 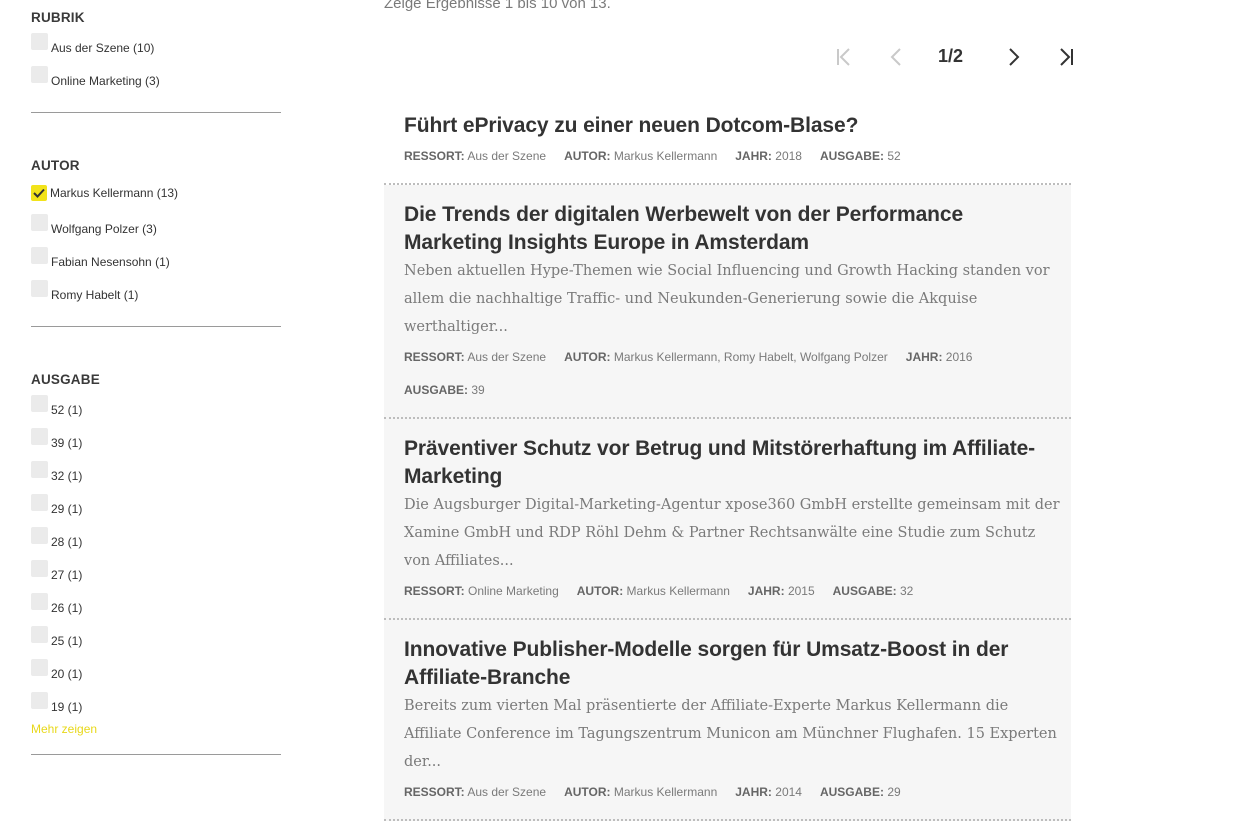 What do you see at coordinates (860, 792) in the screenshot?
I see `meta-ausgabe: AUSGABE: 29` at bounding box center [860, 792].